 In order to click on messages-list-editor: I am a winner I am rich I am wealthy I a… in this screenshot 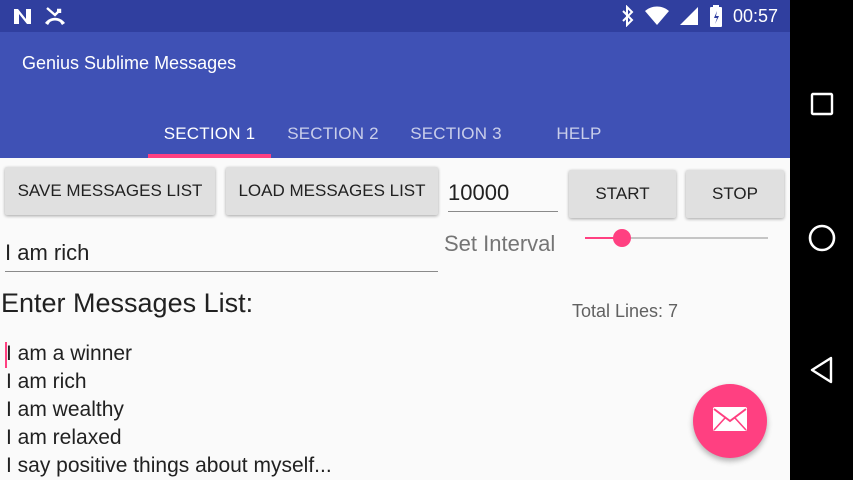, I will do `click(168, 410)`.